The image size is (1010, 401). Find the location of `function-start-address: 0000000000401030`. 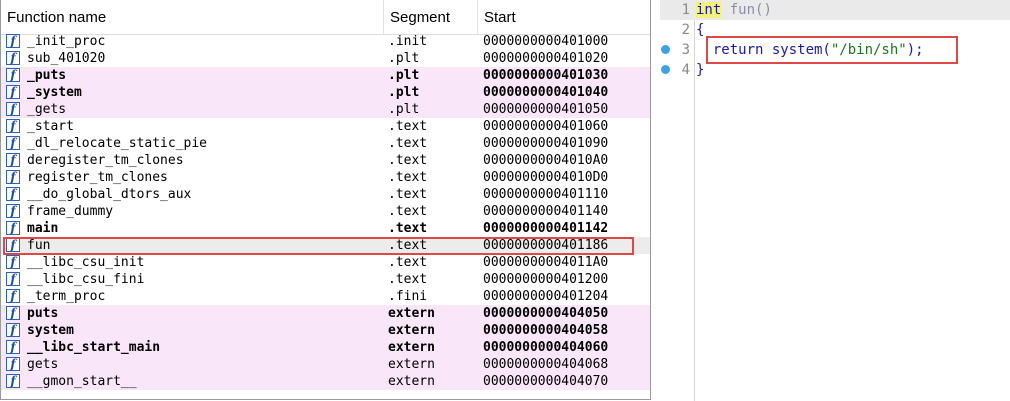

function-start-address: 0000000000401030 is located at coordinates (546, 75).